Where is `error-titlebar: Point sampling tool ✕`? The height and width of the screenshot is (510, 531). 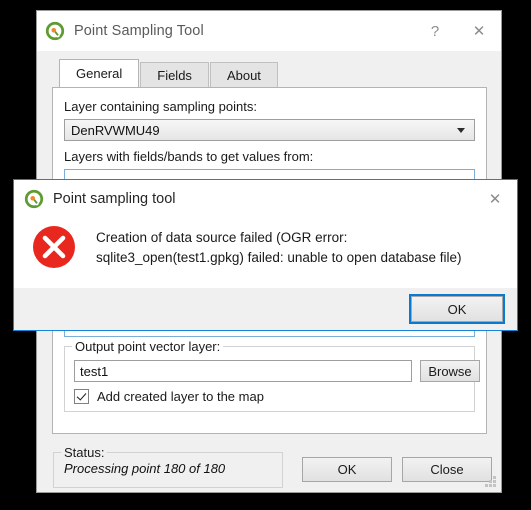
error-titlebar: Point sampling tool ✕ is located at coordinates (265, 198).